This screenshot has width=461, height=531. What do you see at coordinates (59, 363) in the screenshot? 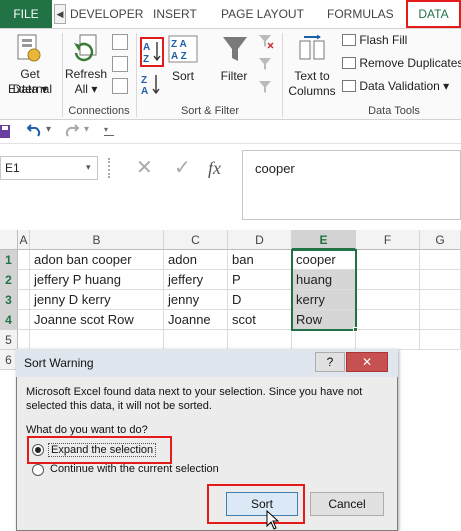
I see `dialog-title: Sort Warning` at bounding box center [59, 363].